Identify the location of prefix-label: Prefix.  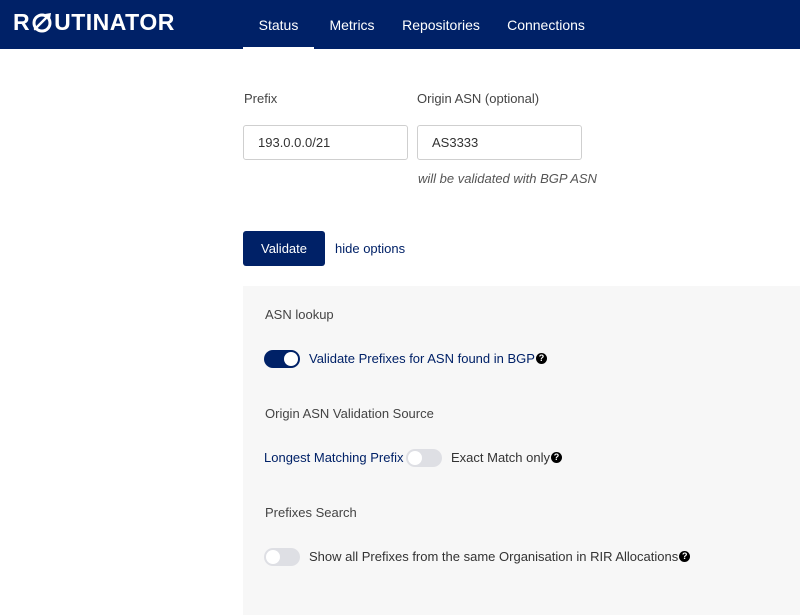
(261, 98).